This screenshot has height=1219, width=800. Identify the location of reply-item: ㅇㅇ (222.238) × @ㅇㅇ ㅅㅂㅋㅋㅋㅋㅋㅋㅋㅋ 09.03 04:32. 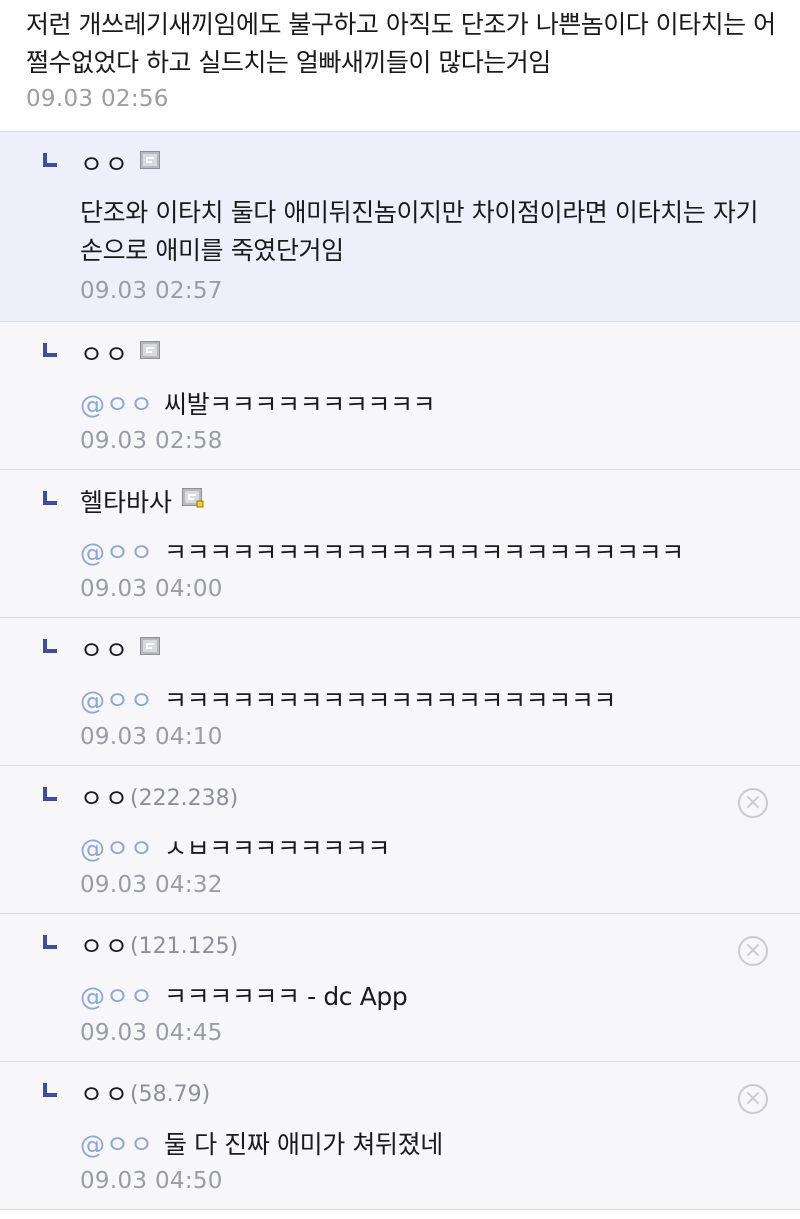
(400, 840).